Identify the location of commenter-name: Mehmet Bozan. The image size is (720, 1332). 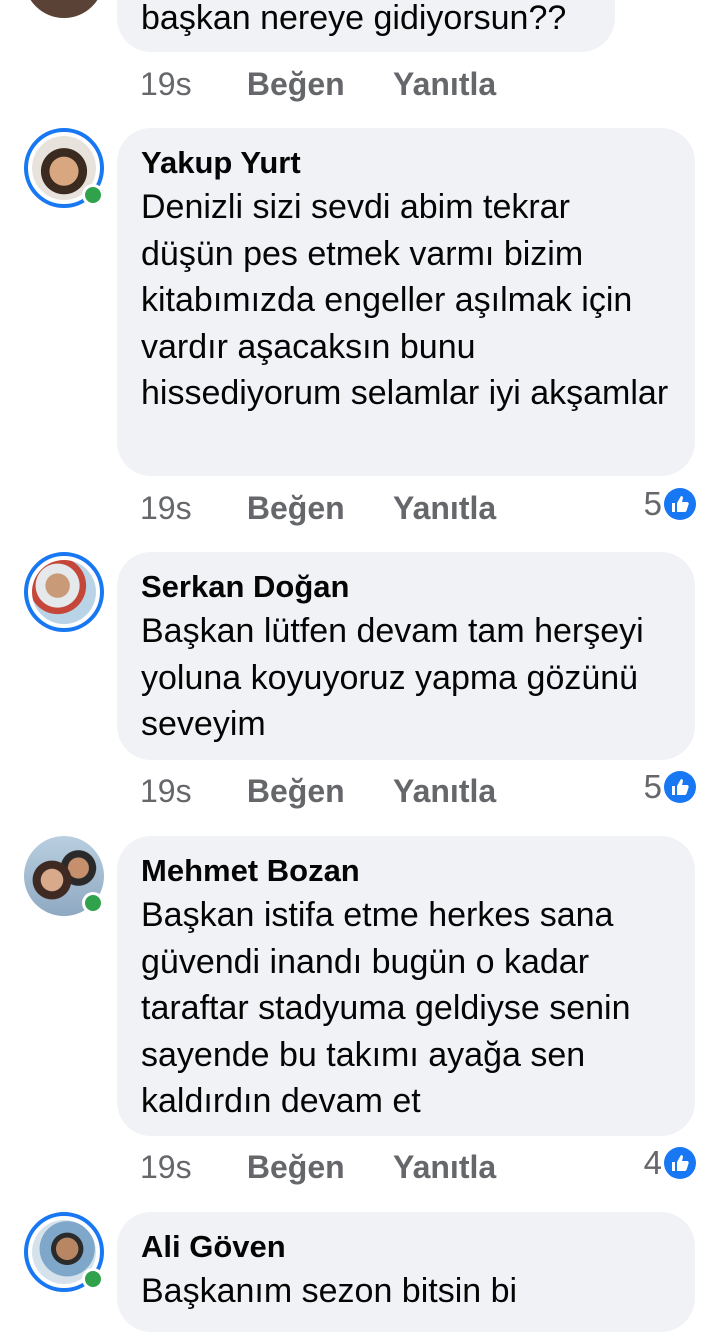
(406, 871).